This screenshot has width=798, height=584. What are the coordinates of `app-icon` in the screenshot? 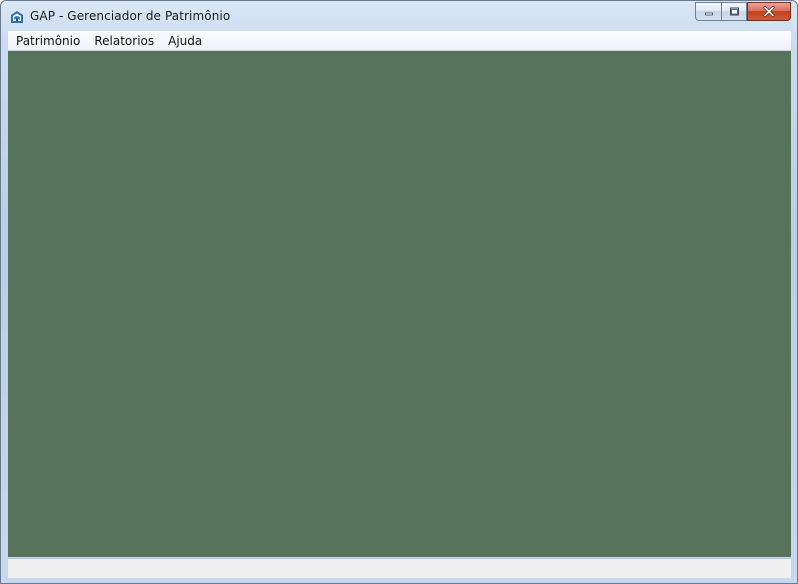 It's located at (17, 17).